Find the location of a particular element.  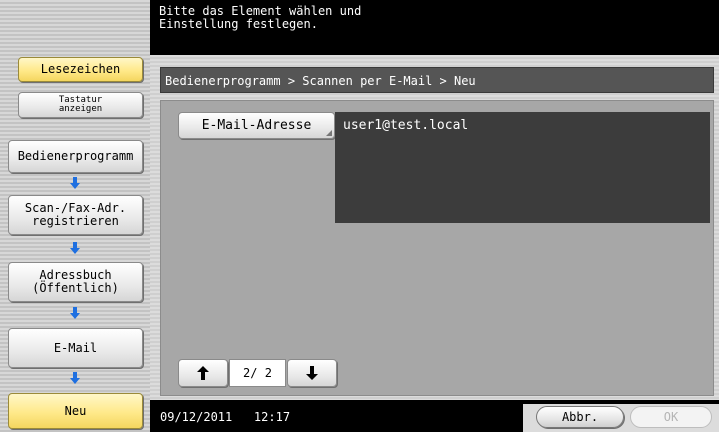

email-address-button-label: E-Mail-Adresse is located at coordinates (256, 125).